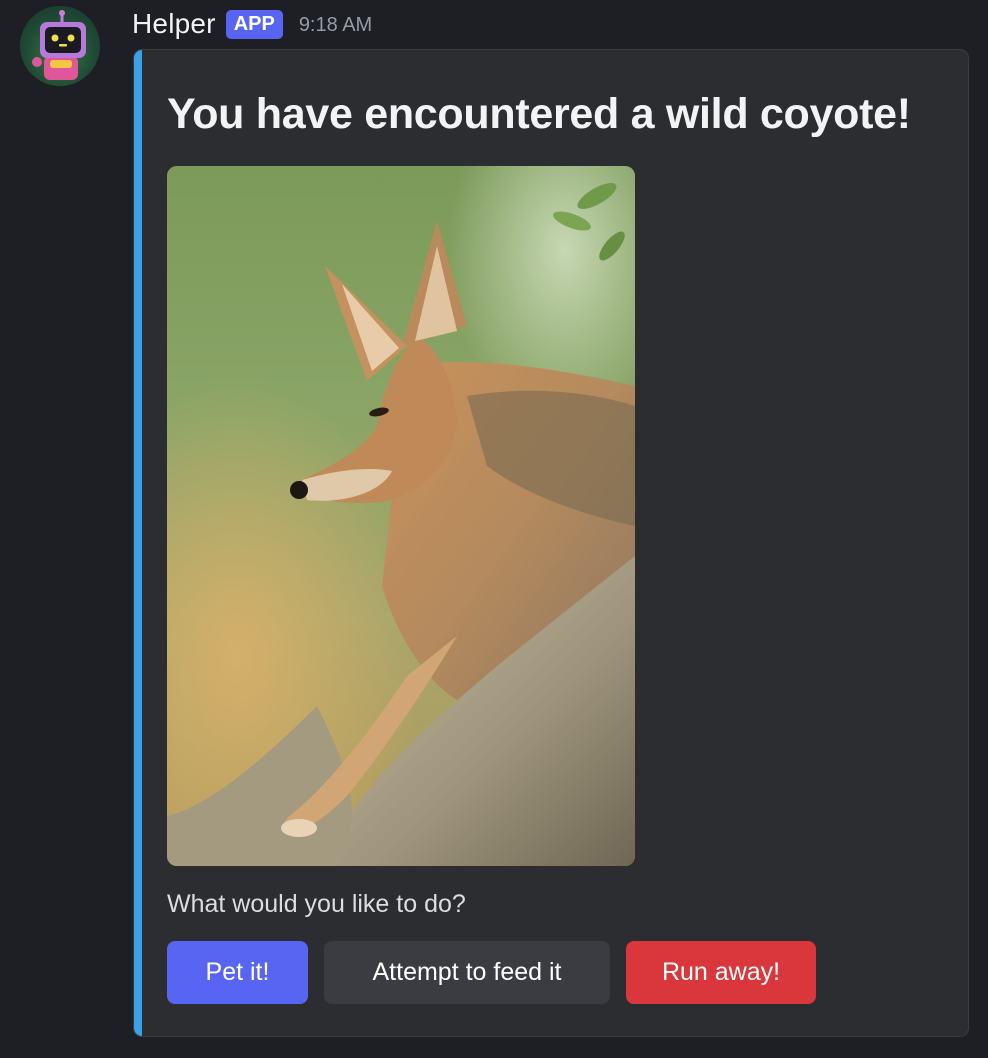  I want to click on embed-accent-bar, so click(138, 543).